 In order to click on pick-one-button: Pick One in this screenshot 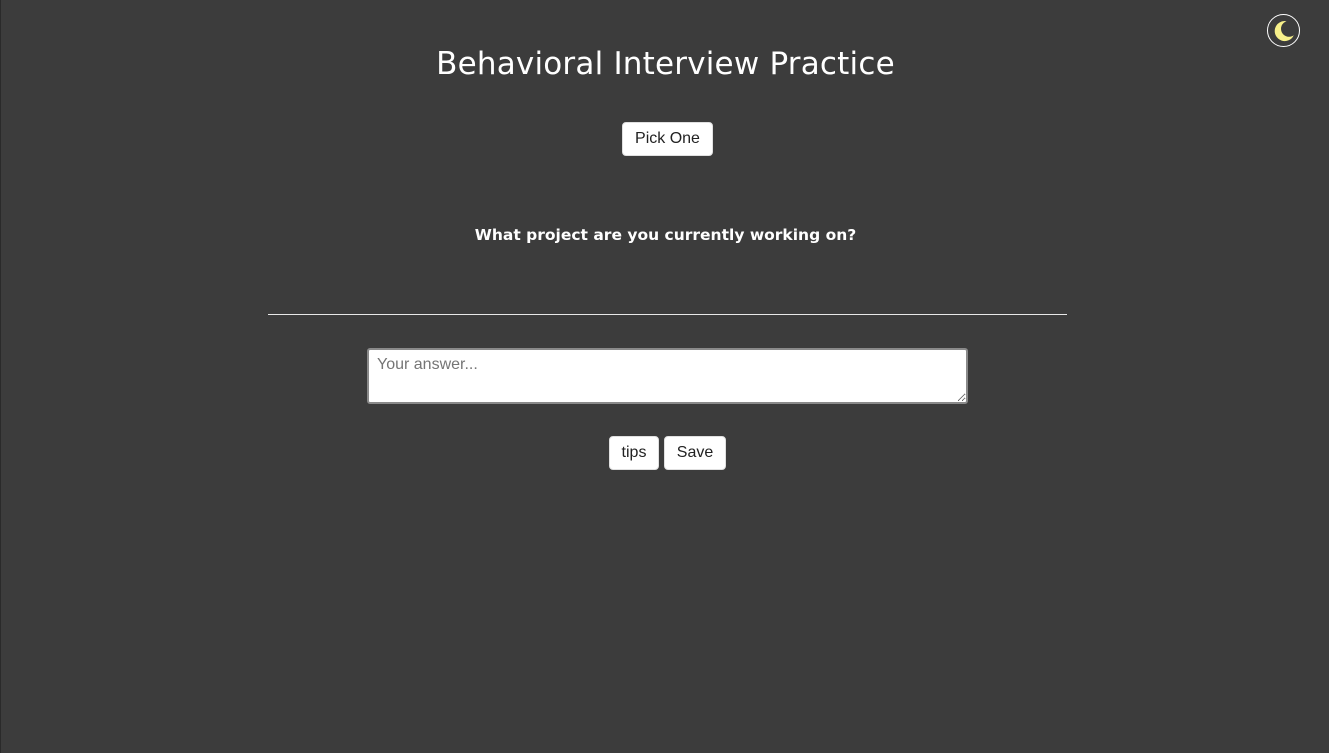, I will do `click(667, 139)`.